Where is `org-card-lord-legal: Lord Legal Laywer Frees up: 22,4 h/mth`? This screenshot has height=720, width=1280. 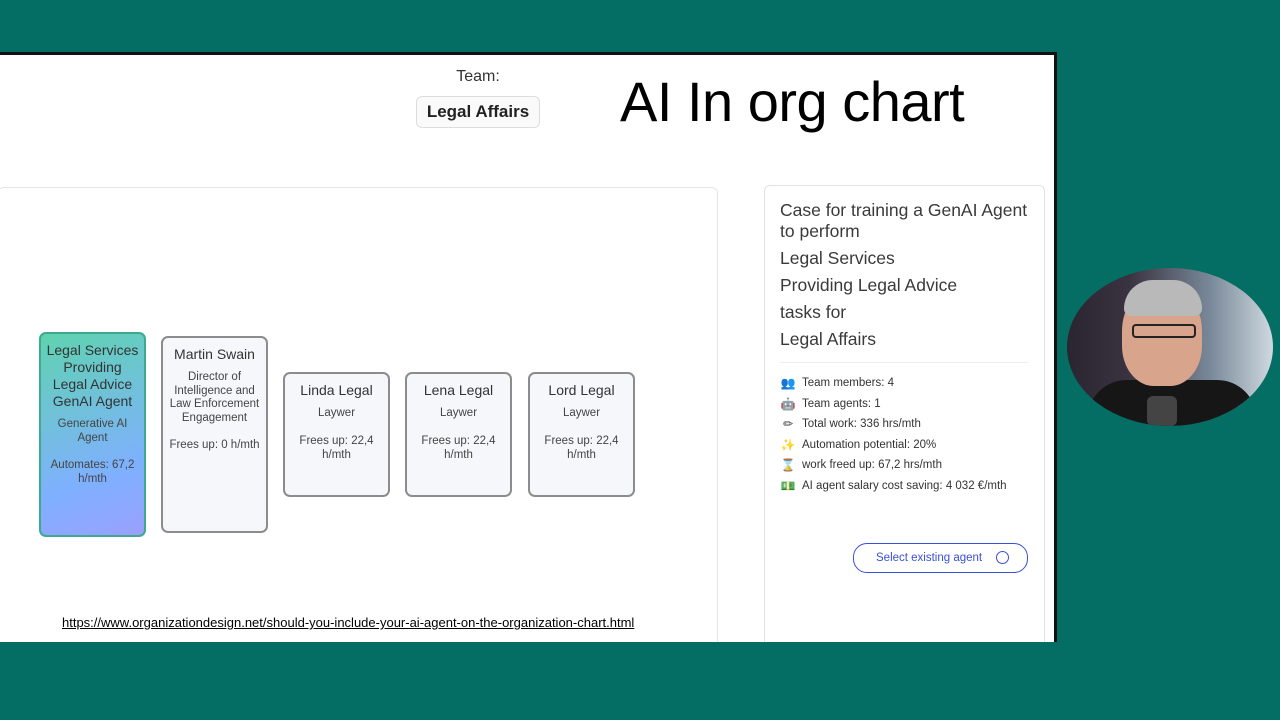
org-card-lord-legal: Lord Legal Laywer Frees up: 22,4 h/mth is located at coordinates (581, 434).